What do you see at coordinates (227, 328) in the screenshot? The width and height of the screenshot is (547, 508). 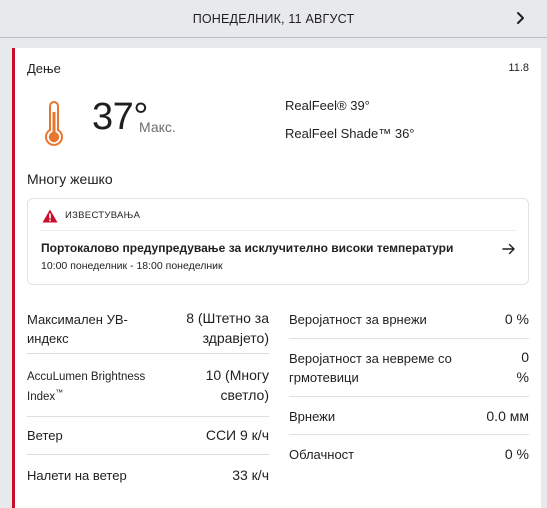 I see `detail-value: 8 (Штетно за здравјето)` at bounding box center [227, 328].